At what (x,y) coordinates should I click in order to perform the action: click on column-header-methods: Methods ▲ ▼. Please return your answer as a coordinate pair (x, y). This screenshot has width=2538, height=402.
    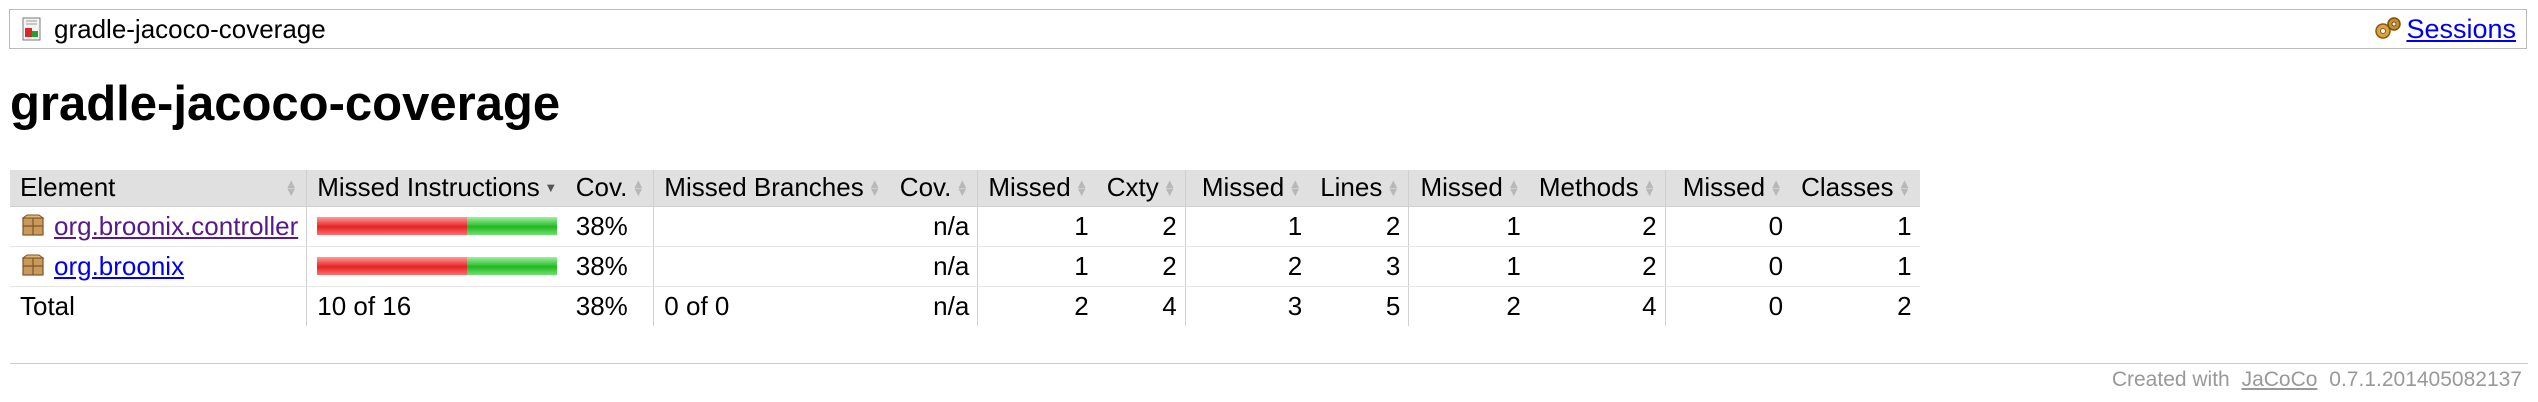
    Looking at the image, I should click on (1597, 188).